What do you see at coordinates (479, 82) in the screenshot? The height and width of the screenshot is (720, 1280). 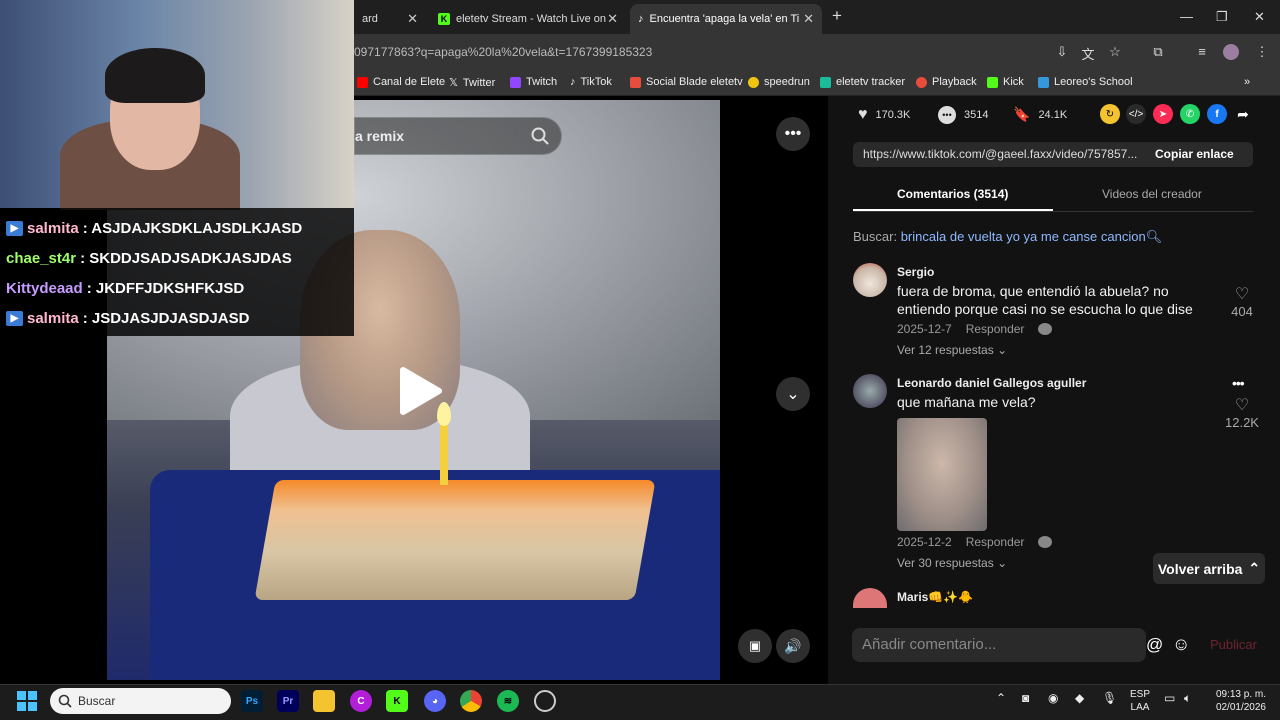 I see `bookmark-label: Twitter` at bounding box center [479, 82].